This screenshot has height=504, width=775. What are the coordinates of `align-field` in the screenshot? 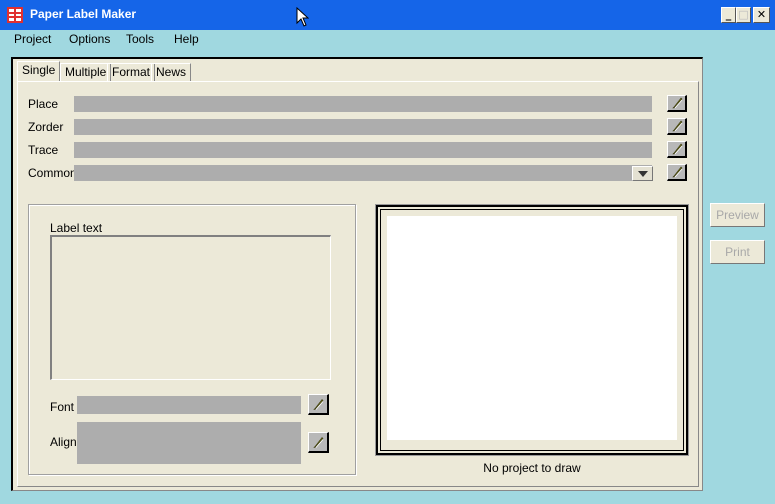 It's located at (189, 443).